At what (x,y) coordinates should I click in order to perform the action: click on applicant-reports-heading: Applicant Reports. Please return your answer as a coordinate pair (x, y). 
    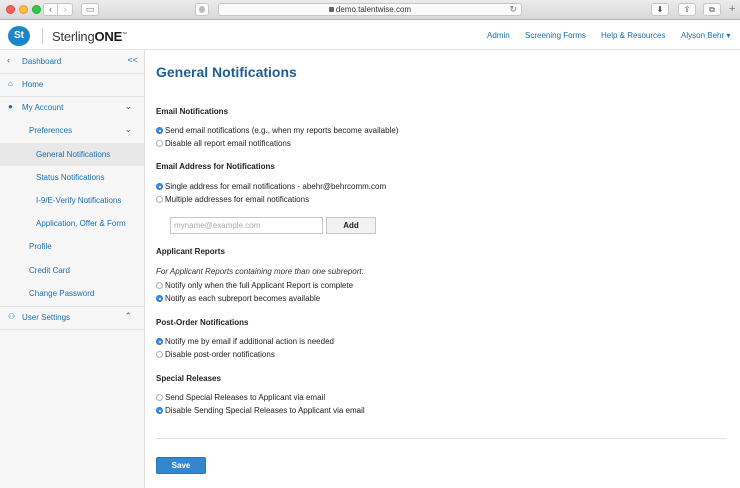
    Looking at the image, I should click on (190, 251).